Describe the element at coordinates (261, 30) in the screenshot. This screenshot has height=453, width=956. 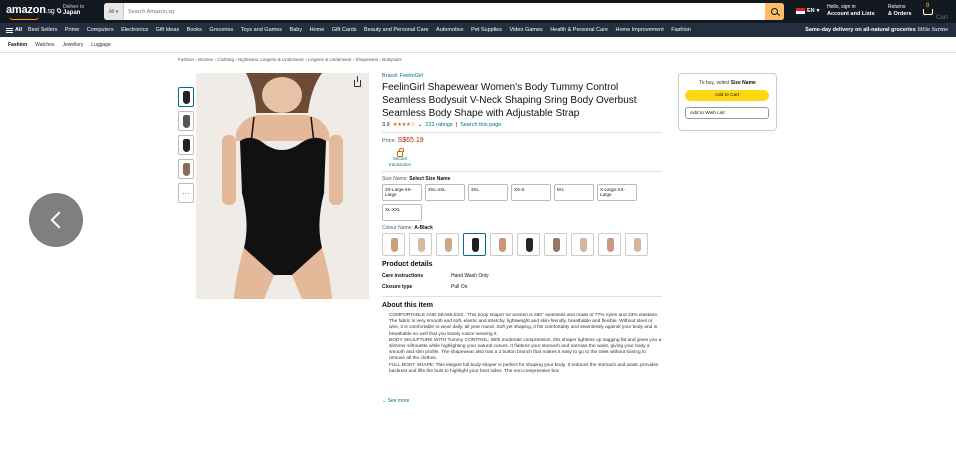
I see `nav-item: Toys and Games` at that location.